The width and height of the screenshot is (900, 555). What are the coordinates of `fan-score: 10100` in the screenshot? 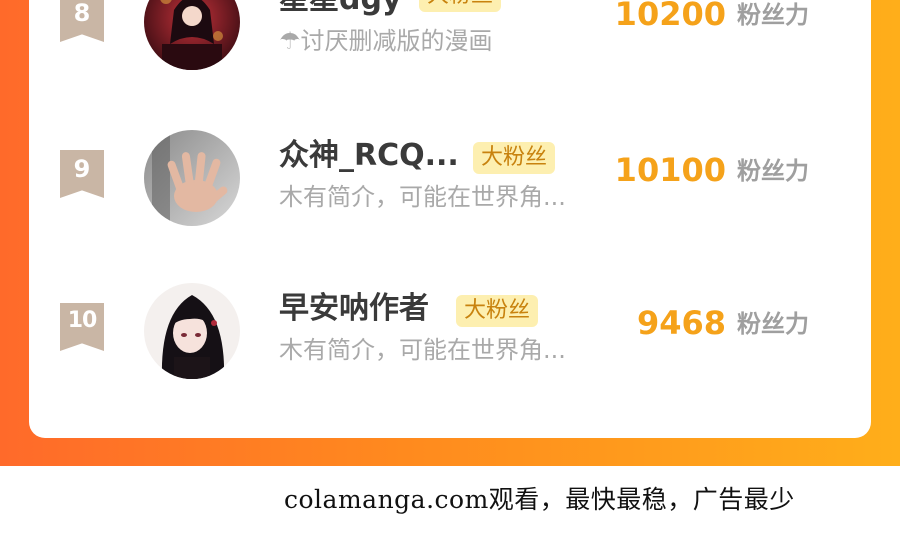 It's located at (670, 170).